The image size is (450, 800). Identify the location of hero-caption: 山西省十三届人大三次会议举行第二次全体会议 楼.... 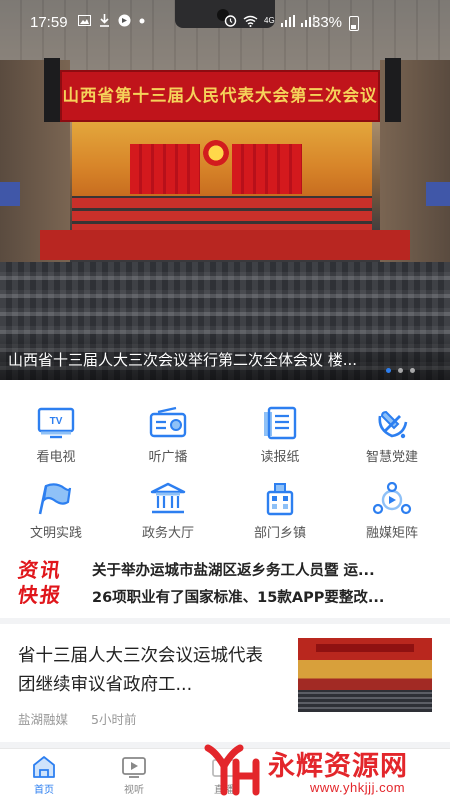
(223, 359).